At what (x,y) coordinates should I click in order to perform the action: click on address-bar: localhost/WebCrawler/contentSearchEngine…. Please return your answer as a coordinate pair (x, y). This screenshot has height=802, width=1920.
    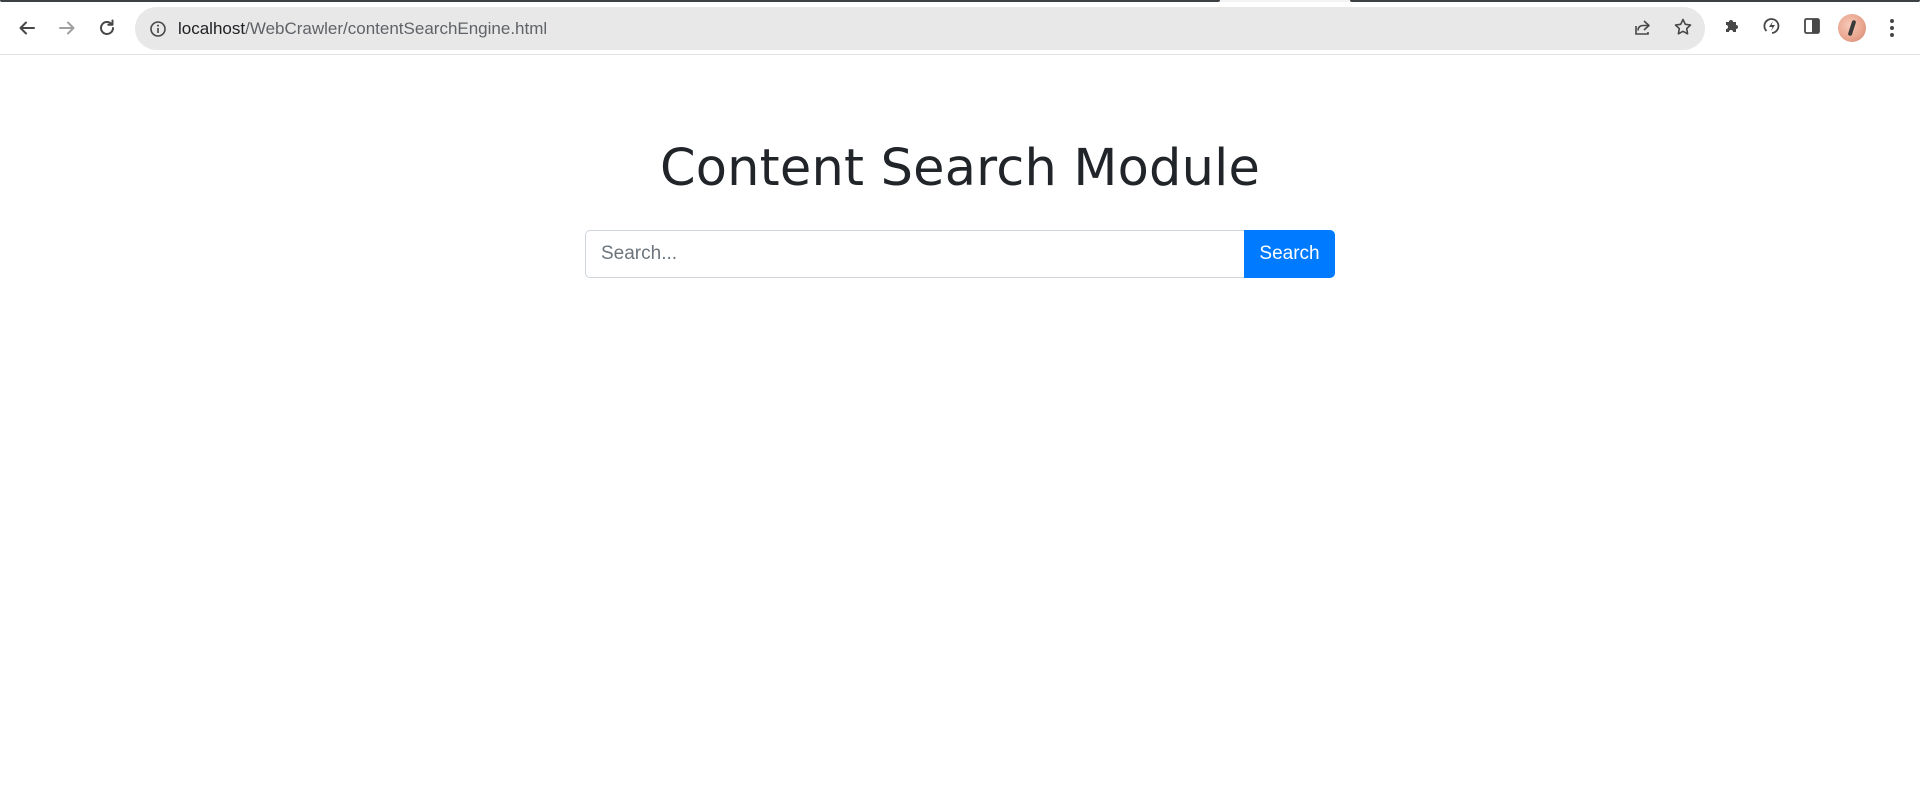
    Looking at the image, I should click on (920, 28).